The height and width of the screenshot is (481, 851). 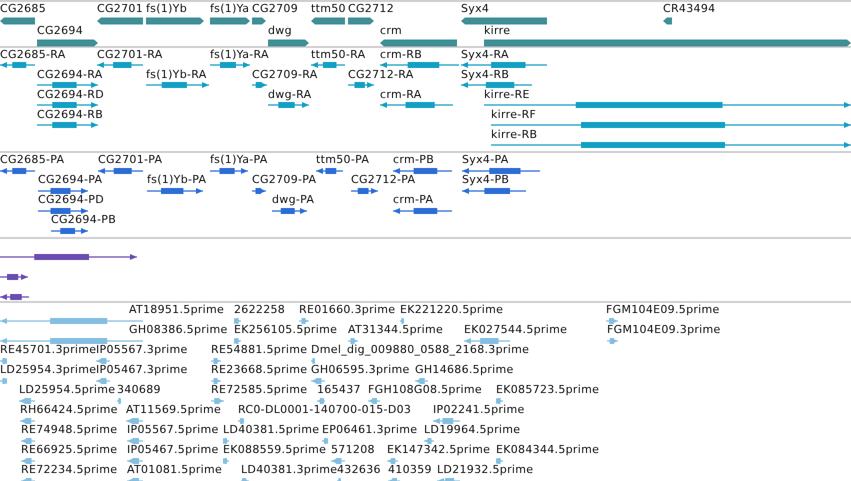 What do you see at coordinates (360, 370) in the screenshot?
I see `feature-label: GH06595.3prime` at bounding box center [360, 370].